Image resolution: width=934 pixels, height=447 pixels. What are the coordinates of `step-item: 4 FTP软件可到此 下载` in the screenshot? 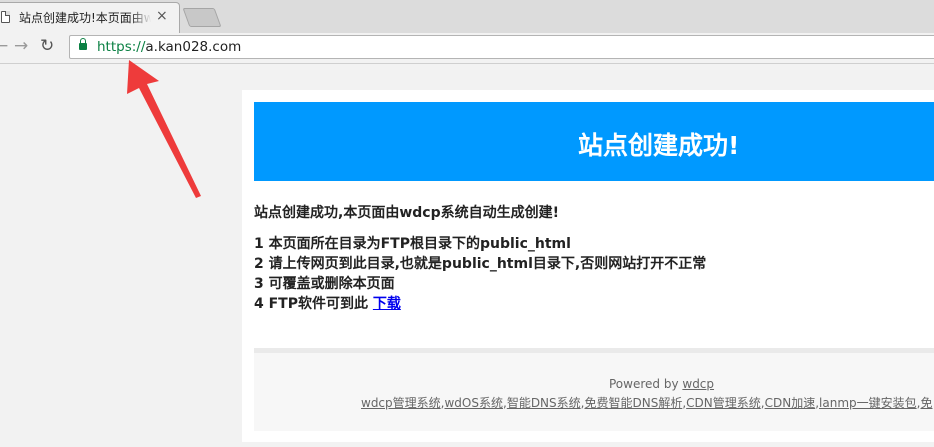 It's located at (480, 304).